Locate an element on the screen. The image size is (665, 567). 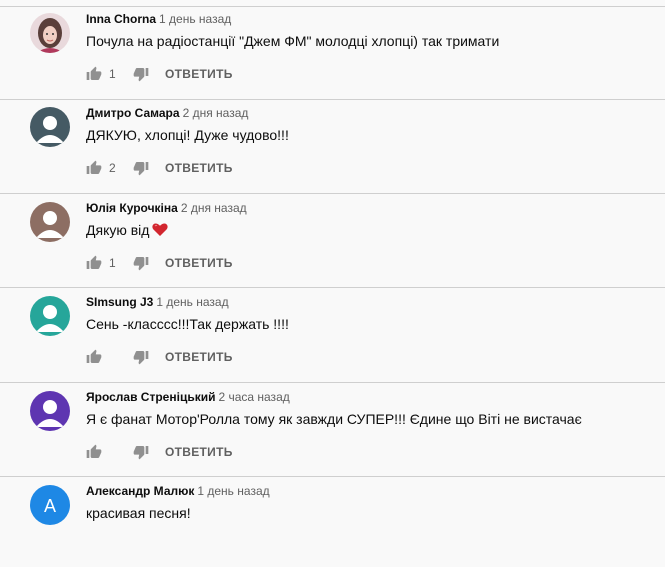
comment-text: красивая песня! is located at coordinates (138, 513).